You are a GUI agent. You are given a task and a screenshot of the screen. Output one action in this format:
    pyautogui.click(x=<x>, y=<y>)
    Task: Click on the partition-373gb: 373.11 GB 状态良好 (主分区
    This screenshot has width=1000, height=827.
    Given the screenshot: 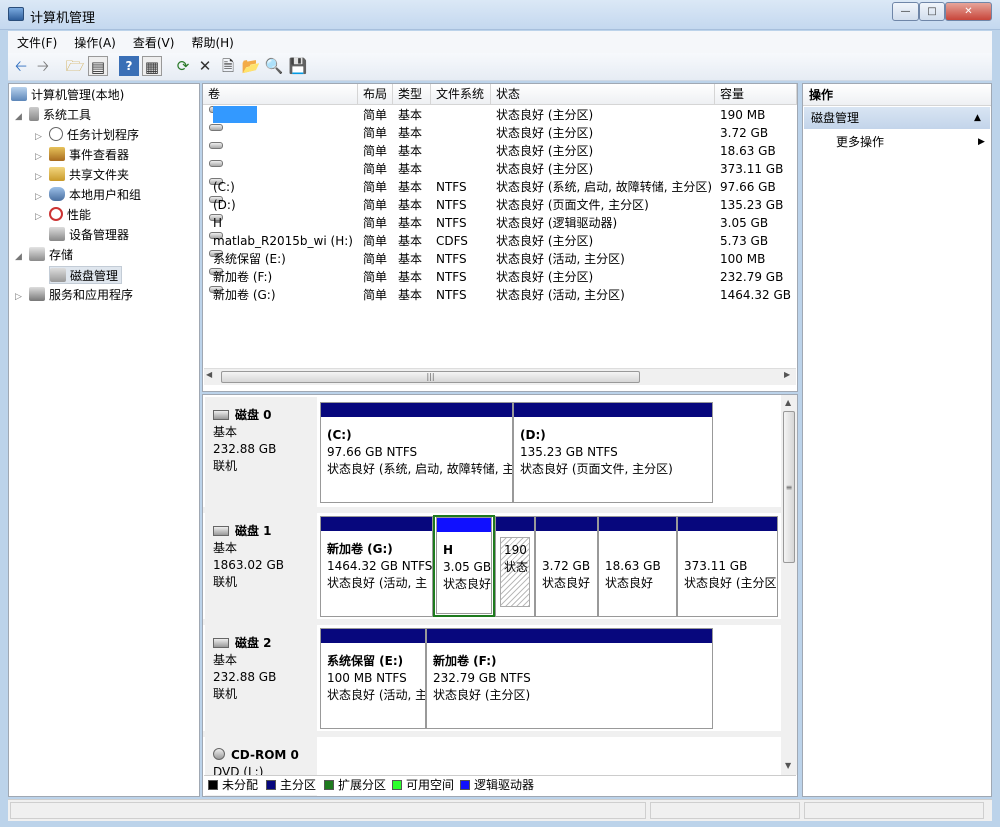 What is the action you would take?
    pyautogui.click(x=727, y=566)
    